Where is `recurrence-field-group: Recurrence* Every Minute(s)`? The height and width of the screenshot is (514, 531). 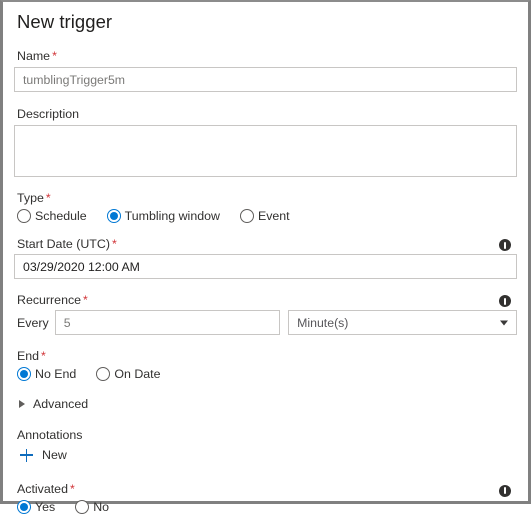
recurrence-field-group: Recurrence* Every Minute(s) is located at coordinates (265, 313).